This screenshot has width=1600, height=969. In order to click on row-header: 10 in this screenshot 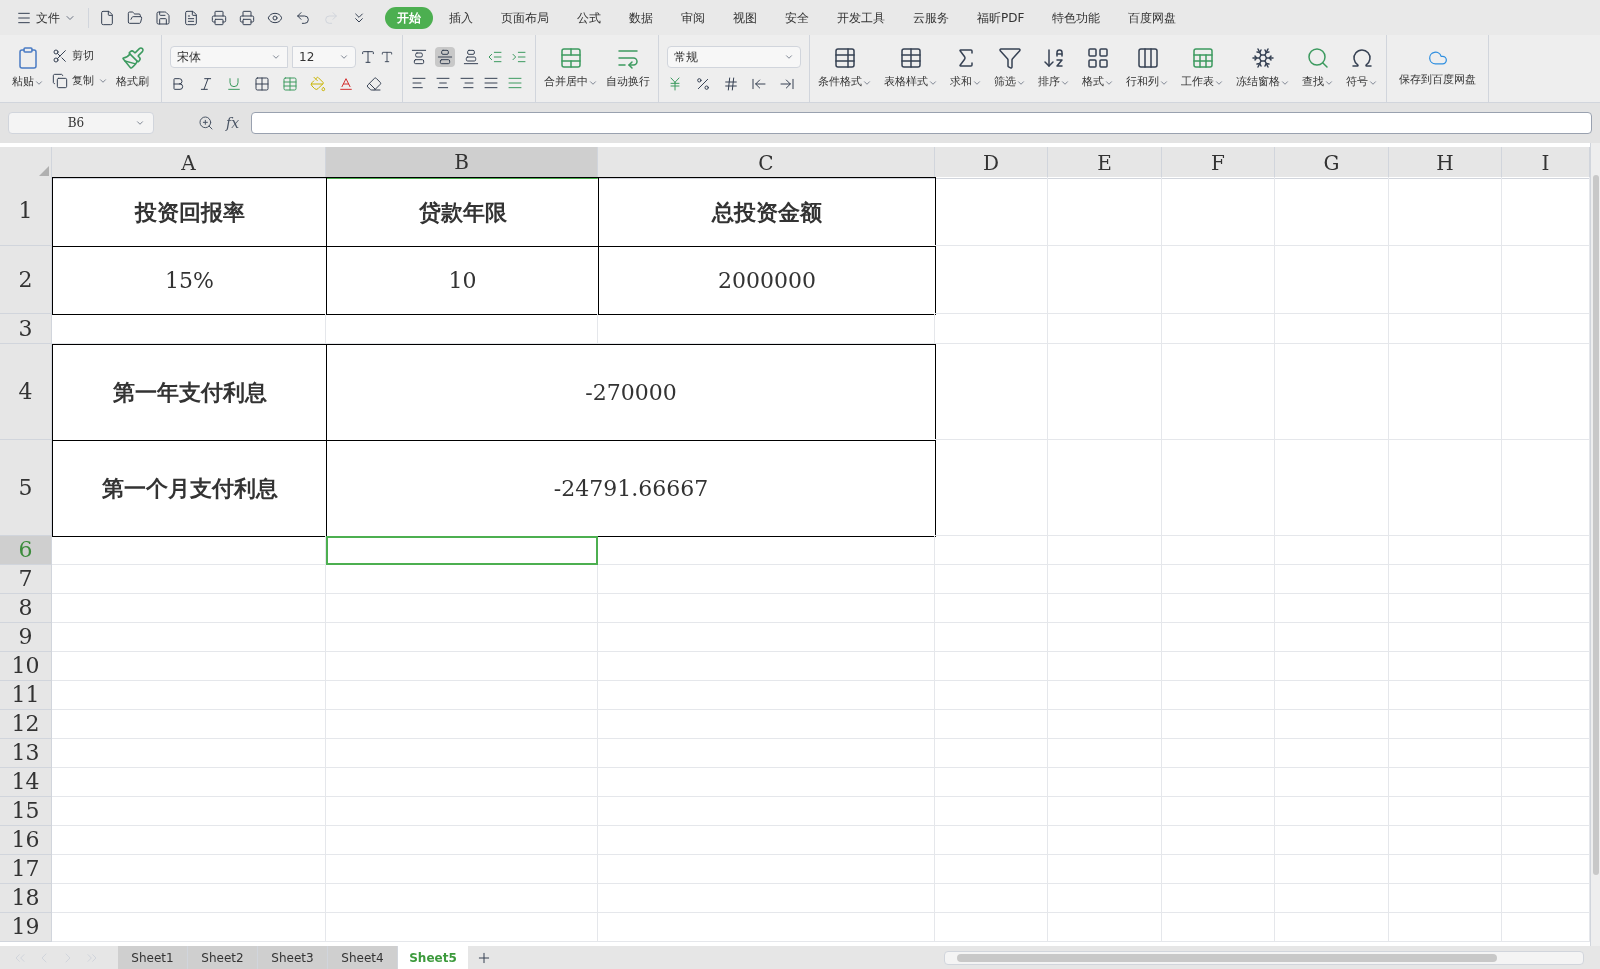, I will do `click(26, 666)`.